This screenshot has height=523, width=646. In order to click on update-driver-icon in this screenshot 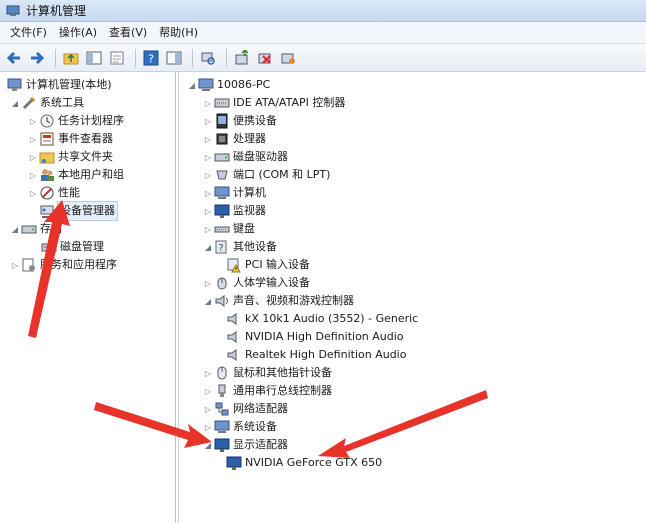, I will do `click(242, 58)`.